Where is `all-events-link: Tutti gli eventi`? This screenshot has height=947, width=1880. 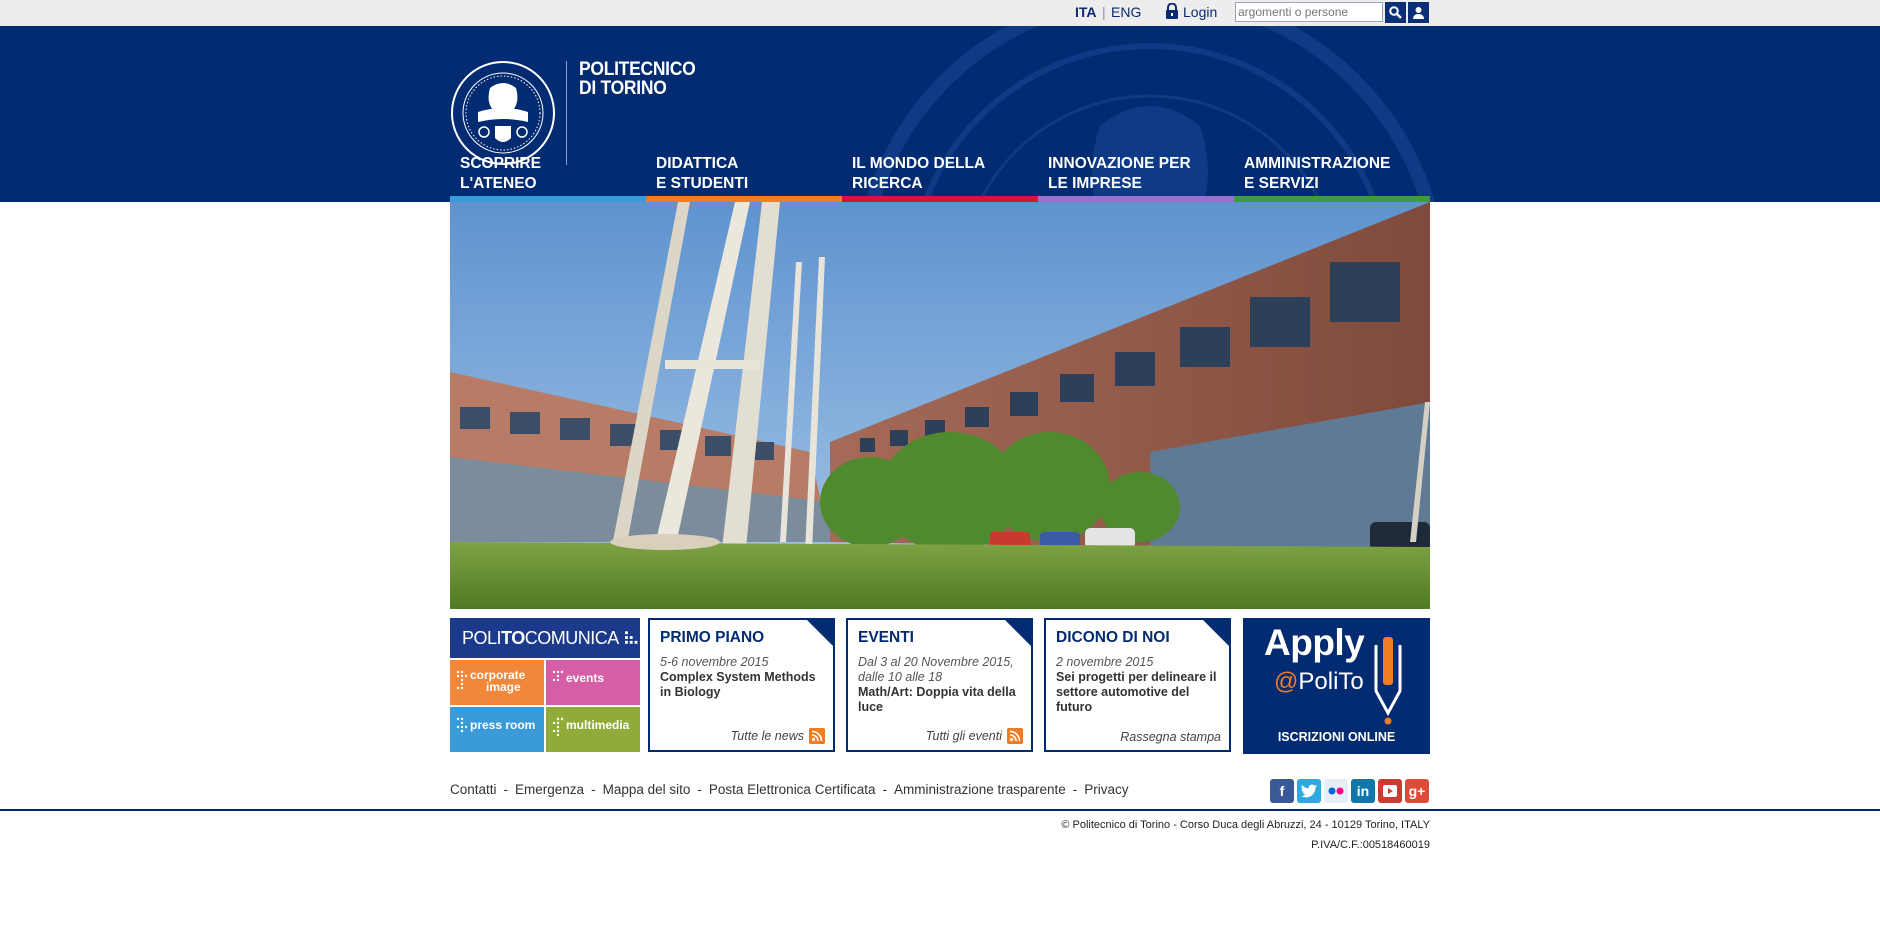 all-events-link: Tutti gli eventi is located at coordinates (974, 736).